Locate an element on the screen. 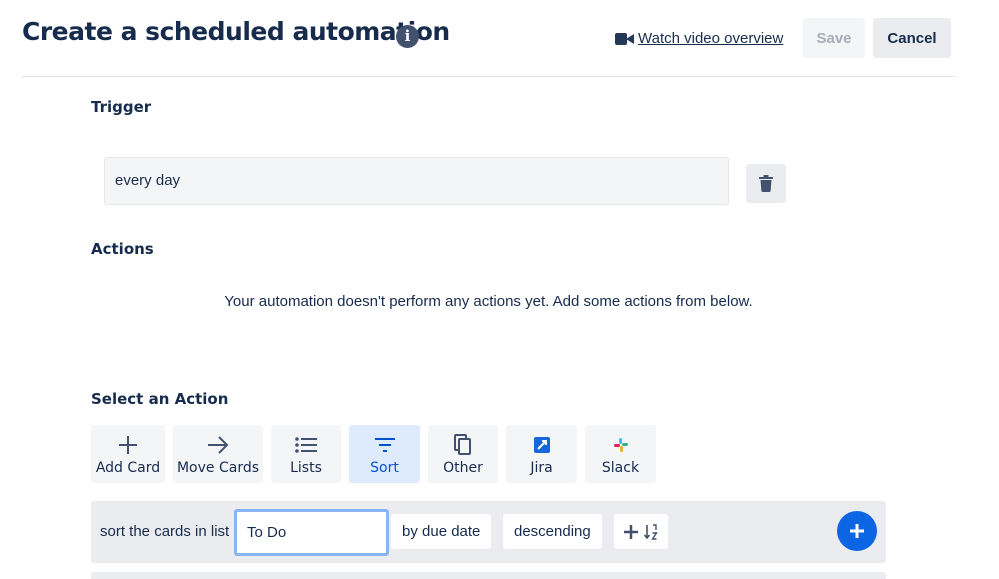 This screenshot has height=579, width=999. arrow-right-icon is located at coordinates (218, 445).